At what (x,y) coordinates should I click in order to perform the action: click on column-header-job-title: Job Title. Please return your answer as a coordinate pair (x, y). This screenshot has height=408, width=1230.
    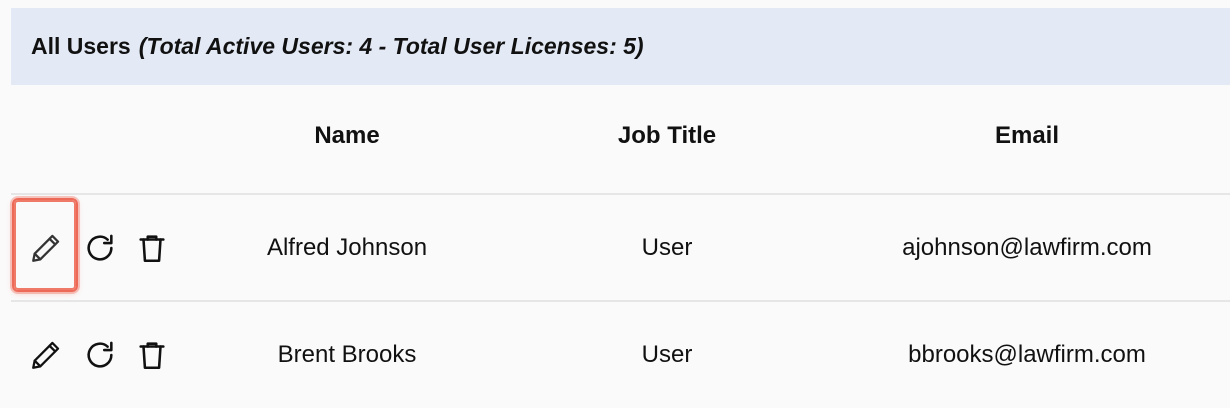
    Looking at the image, I should click on (667, 136).